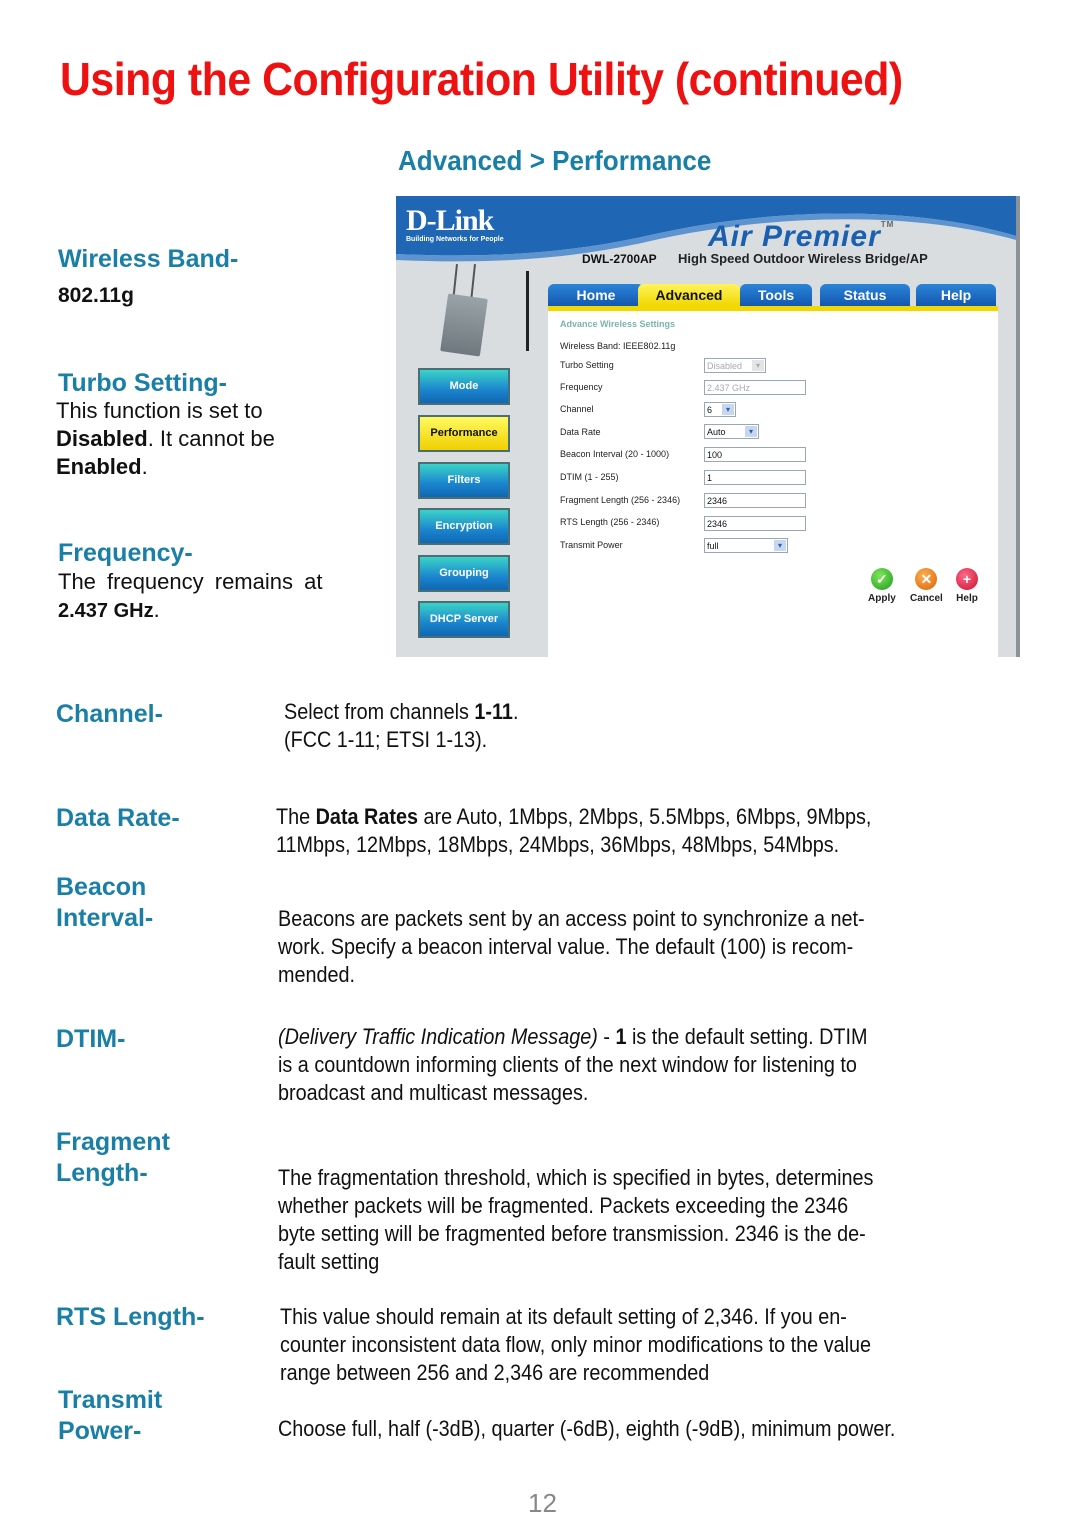  Describe the element at coordinates (755, 477) in the screenshot. I see `dtim-input: 1` at that location.